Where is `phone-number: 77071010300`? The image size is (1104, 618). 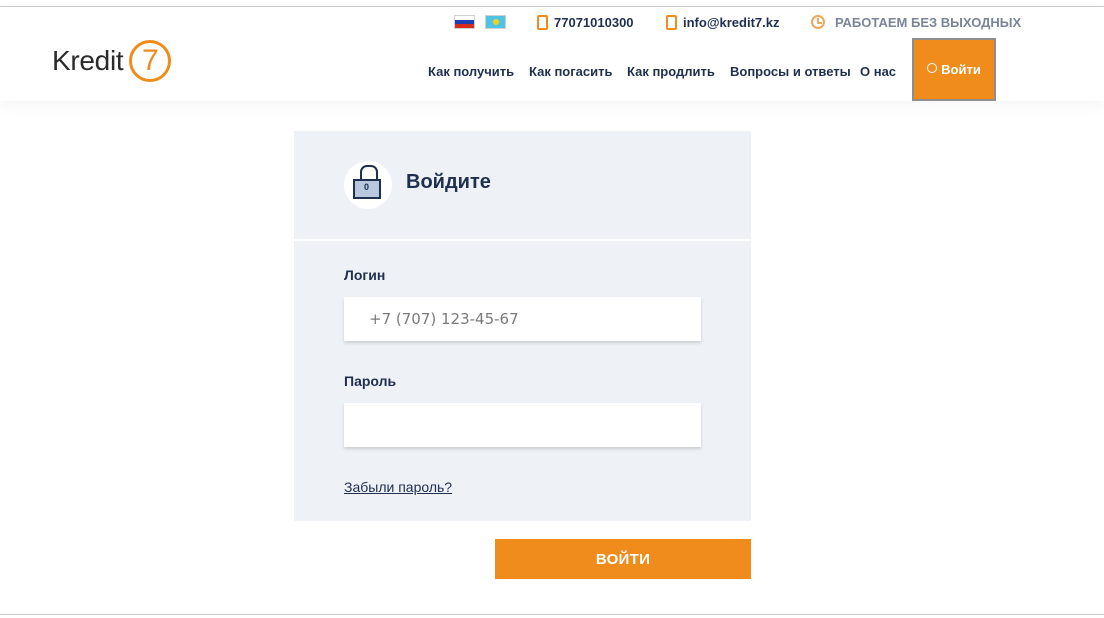
phone-number: 77071010300 is located at coordinates (594, 22).